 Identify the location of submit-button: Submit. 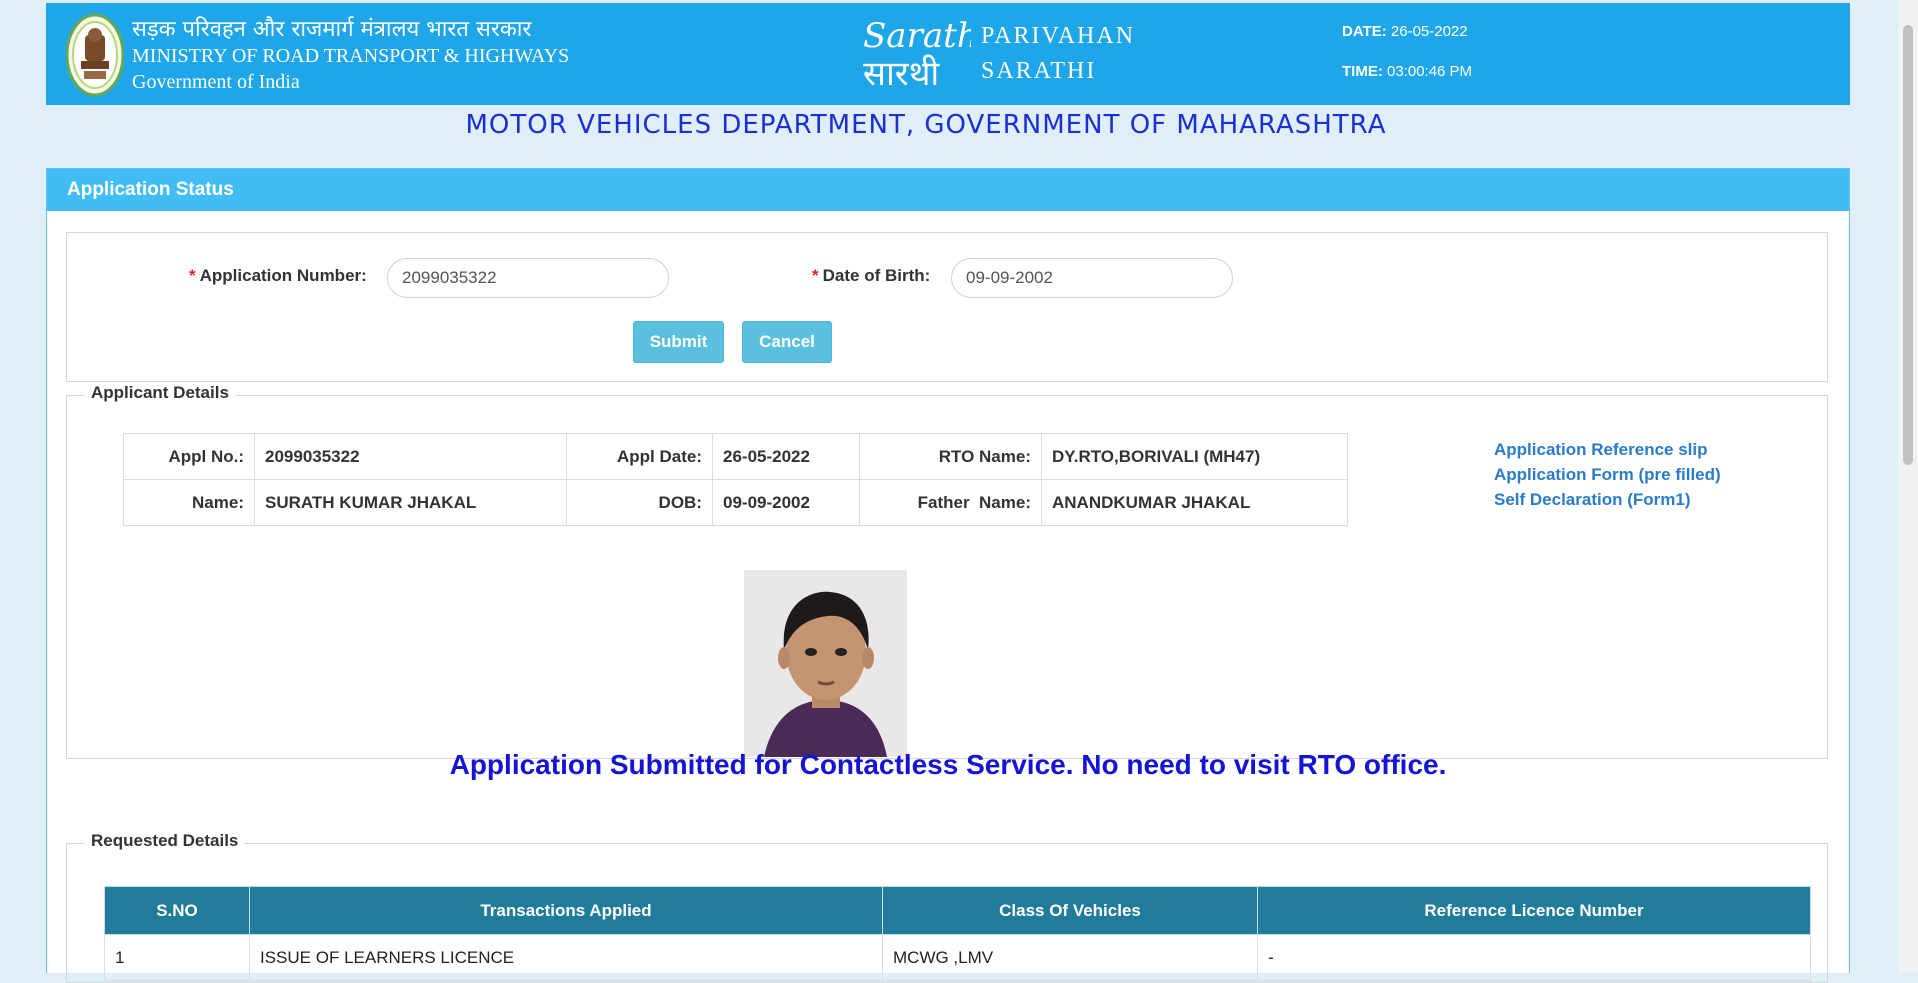
(678, 342).